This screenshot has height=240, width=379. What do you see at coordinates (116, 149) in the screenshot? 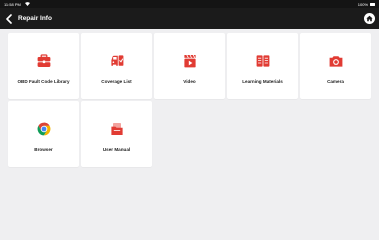
I see `tile-label: User Manual` at bounding box center [116, 149].